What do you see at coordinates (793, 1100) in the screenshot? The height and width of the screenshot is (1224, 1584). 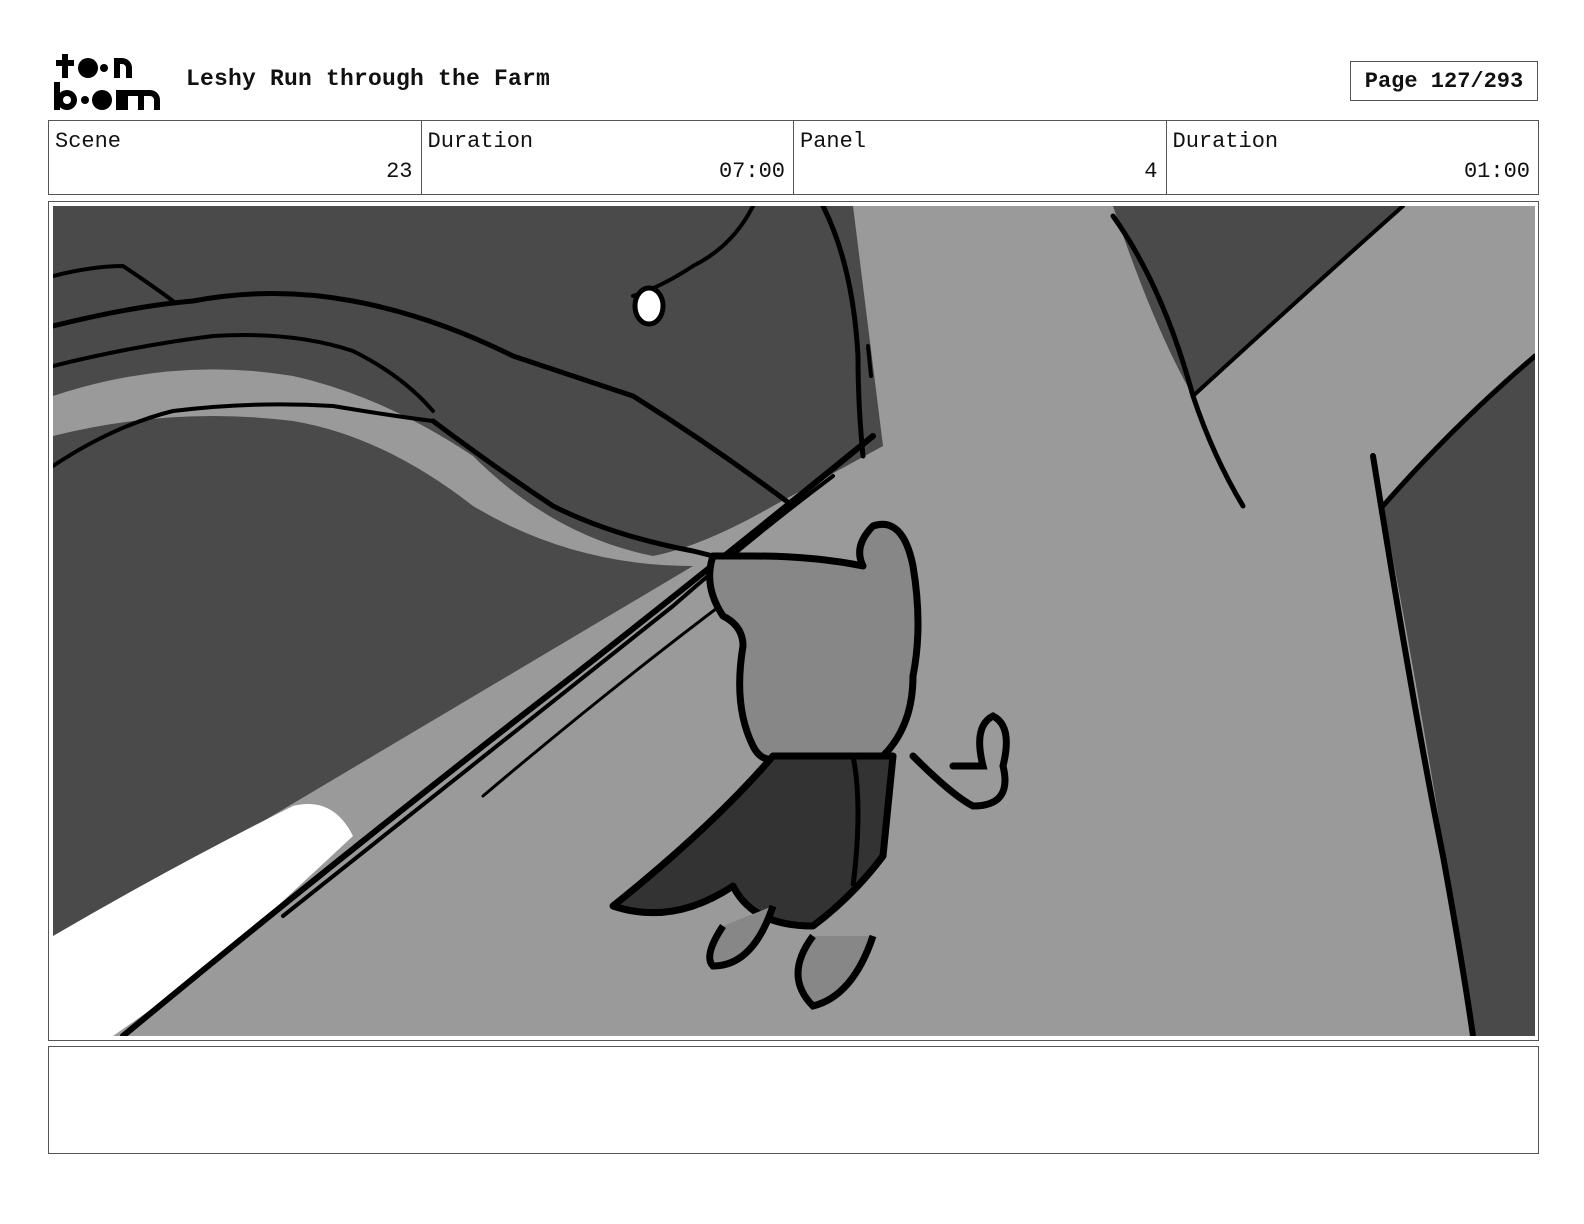 I see `panel-notes` at bounding box center [793, 1100].